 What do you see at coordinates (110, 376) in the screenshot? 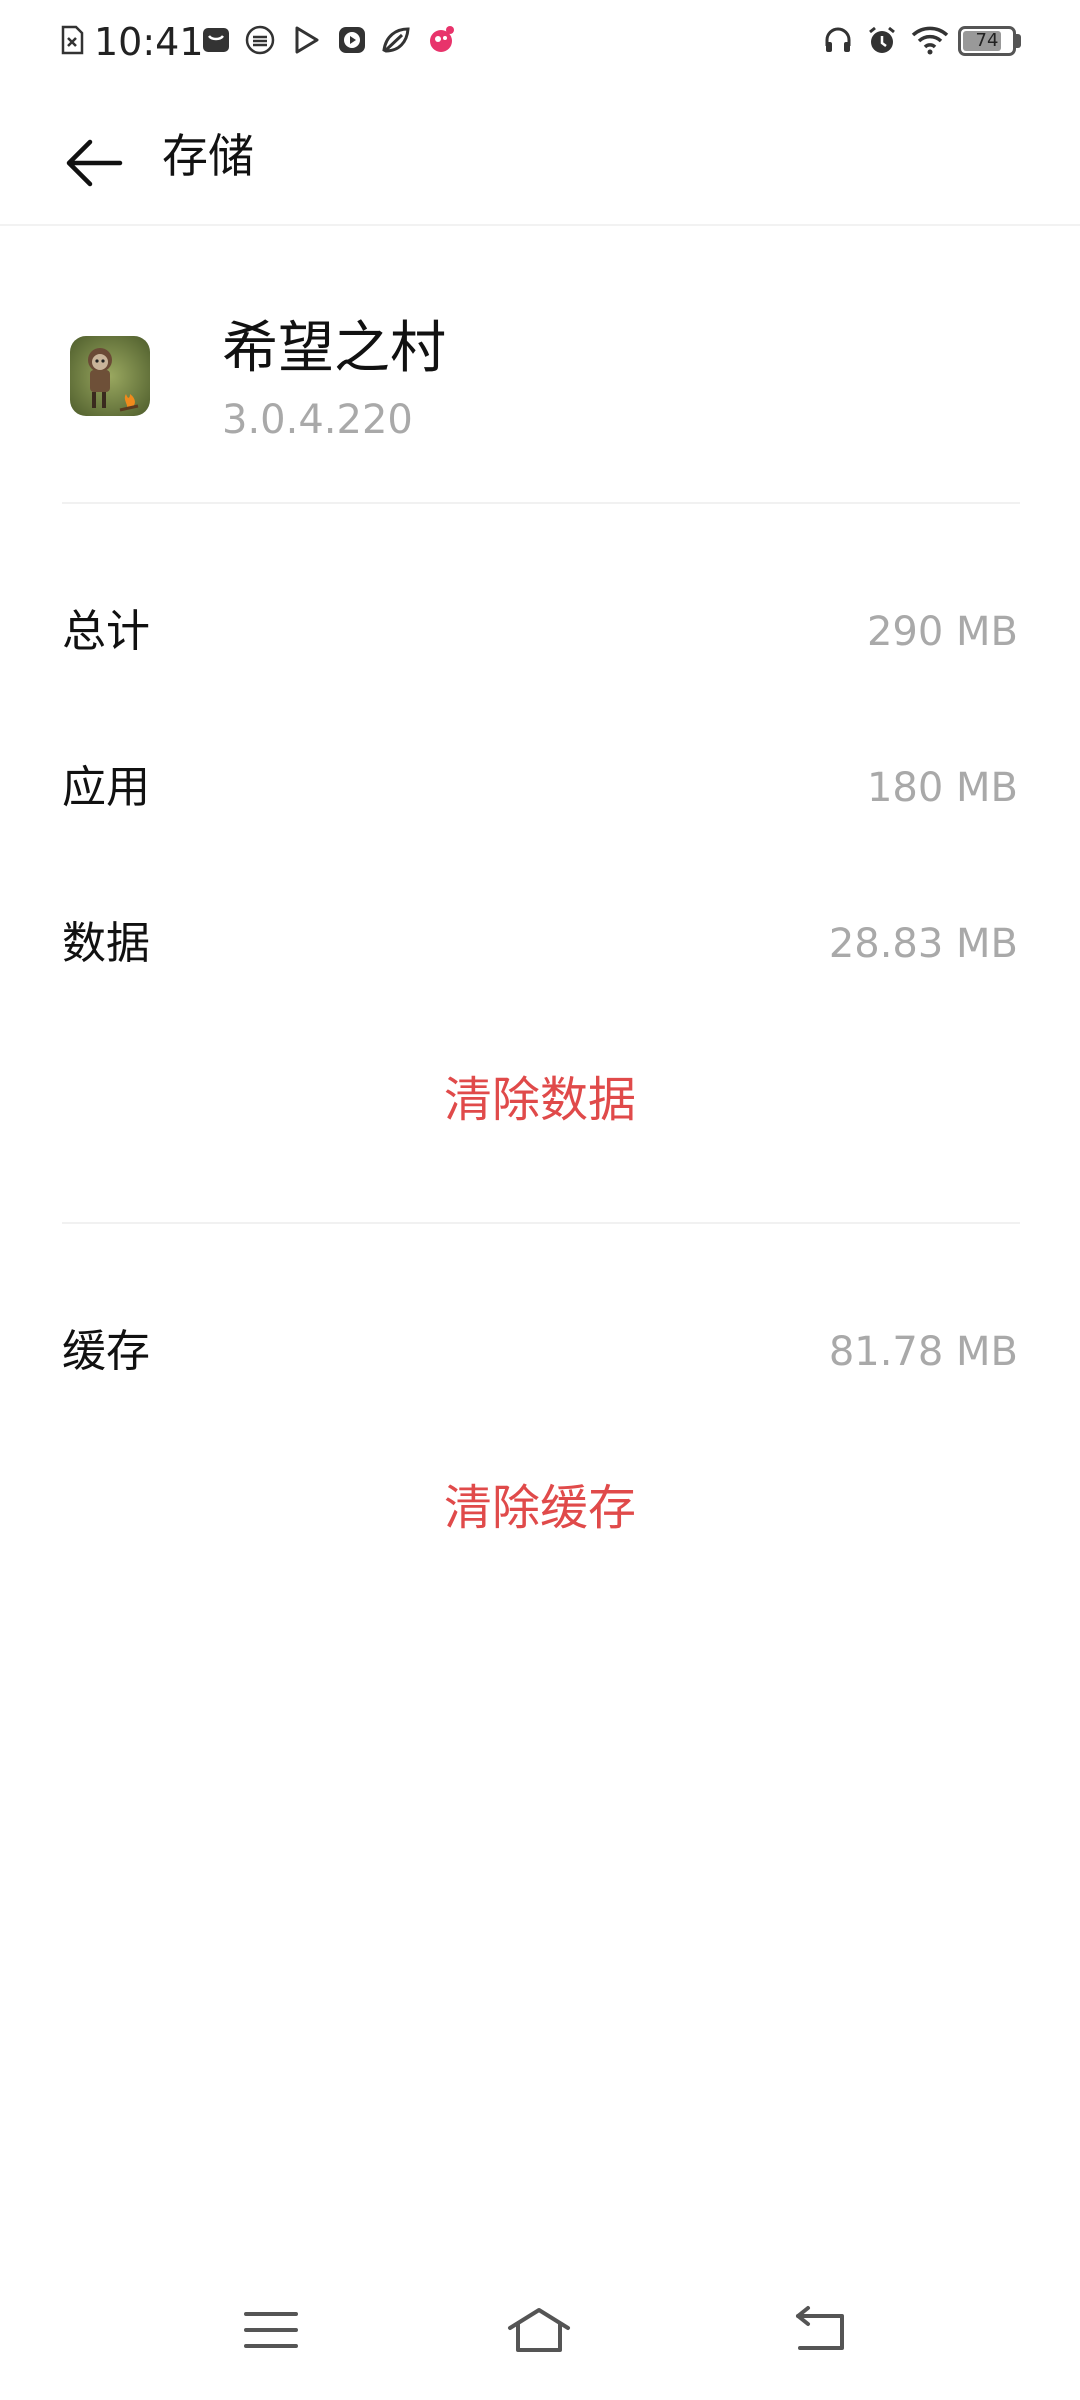
I see `app-icon-image` at bounding box center [110, 376].